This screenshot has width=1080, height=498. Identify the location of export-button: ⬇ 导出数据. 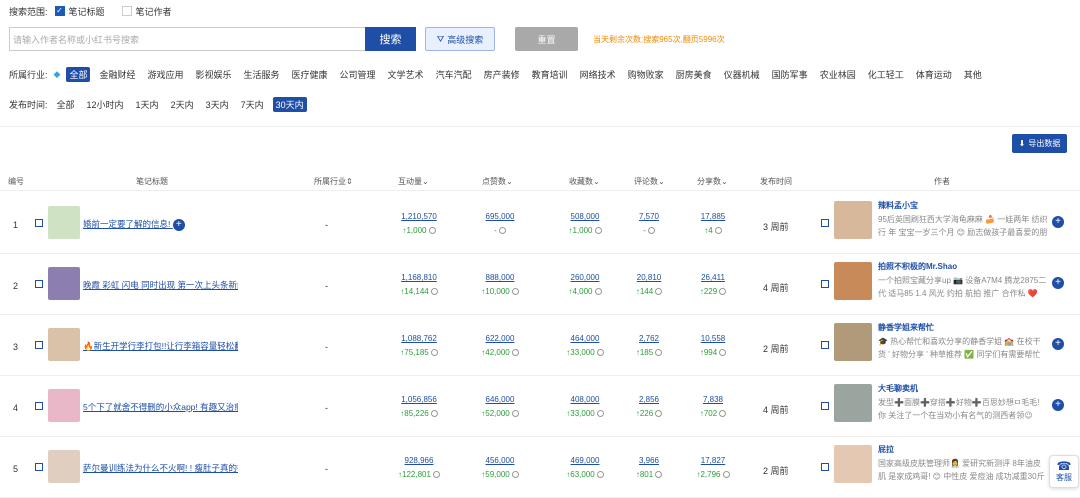
(1039, 143).